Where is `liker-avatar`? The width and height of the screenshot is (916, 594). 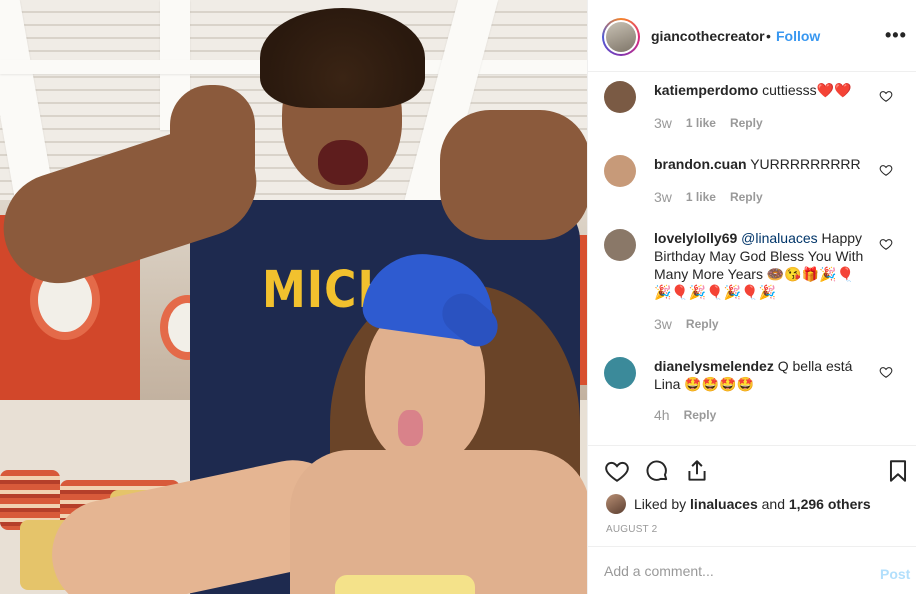
liker-avatar is located at coordinates (616, 504).